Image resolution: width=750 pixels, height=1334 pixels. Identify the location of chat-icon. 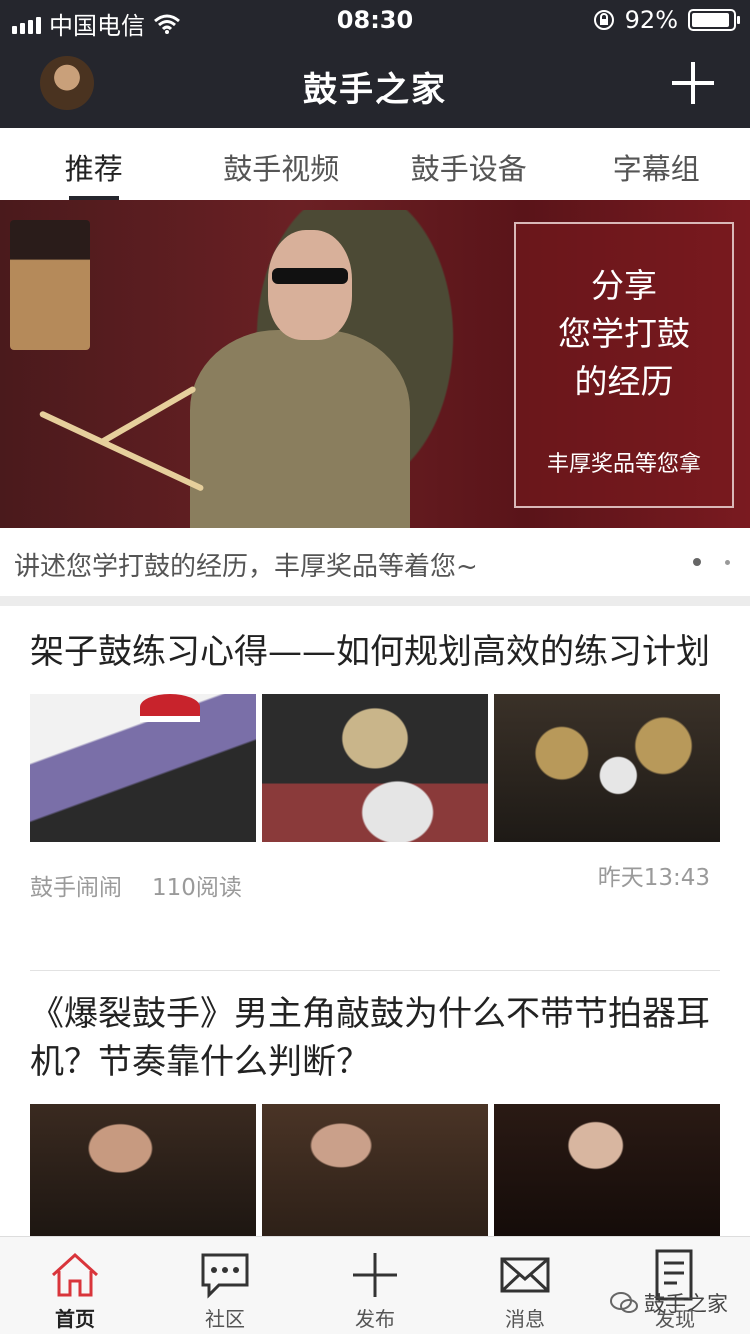
(225, 1276).